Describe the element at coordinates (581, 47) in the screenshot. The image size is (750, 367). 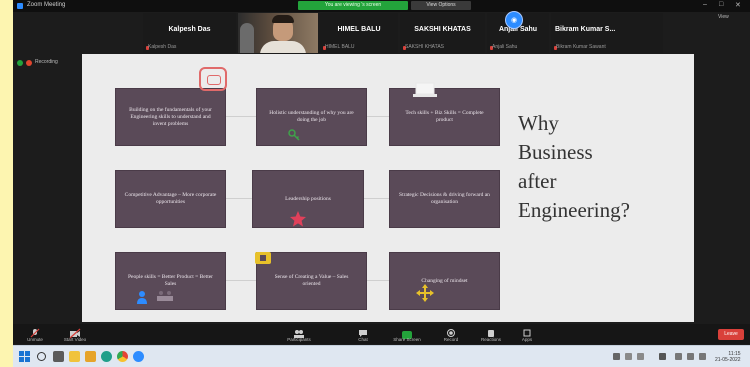
I see `participant-label: Bikram Kumar Sawant` at that location.